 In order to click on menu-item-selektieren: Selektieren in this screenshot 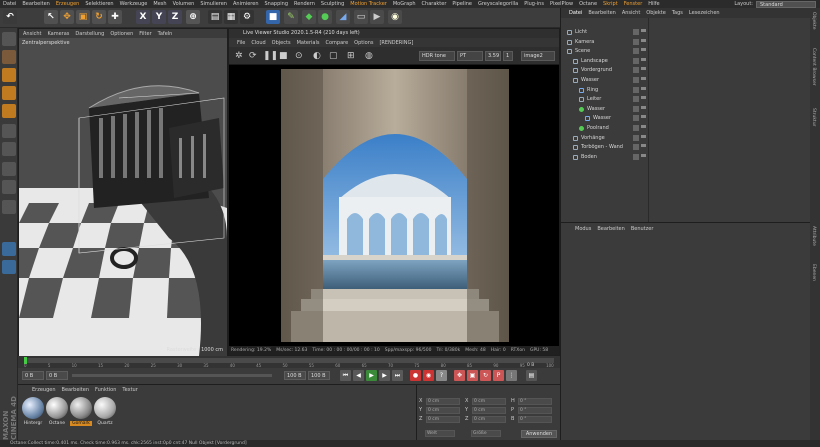, I will do `click(99, 4)`.